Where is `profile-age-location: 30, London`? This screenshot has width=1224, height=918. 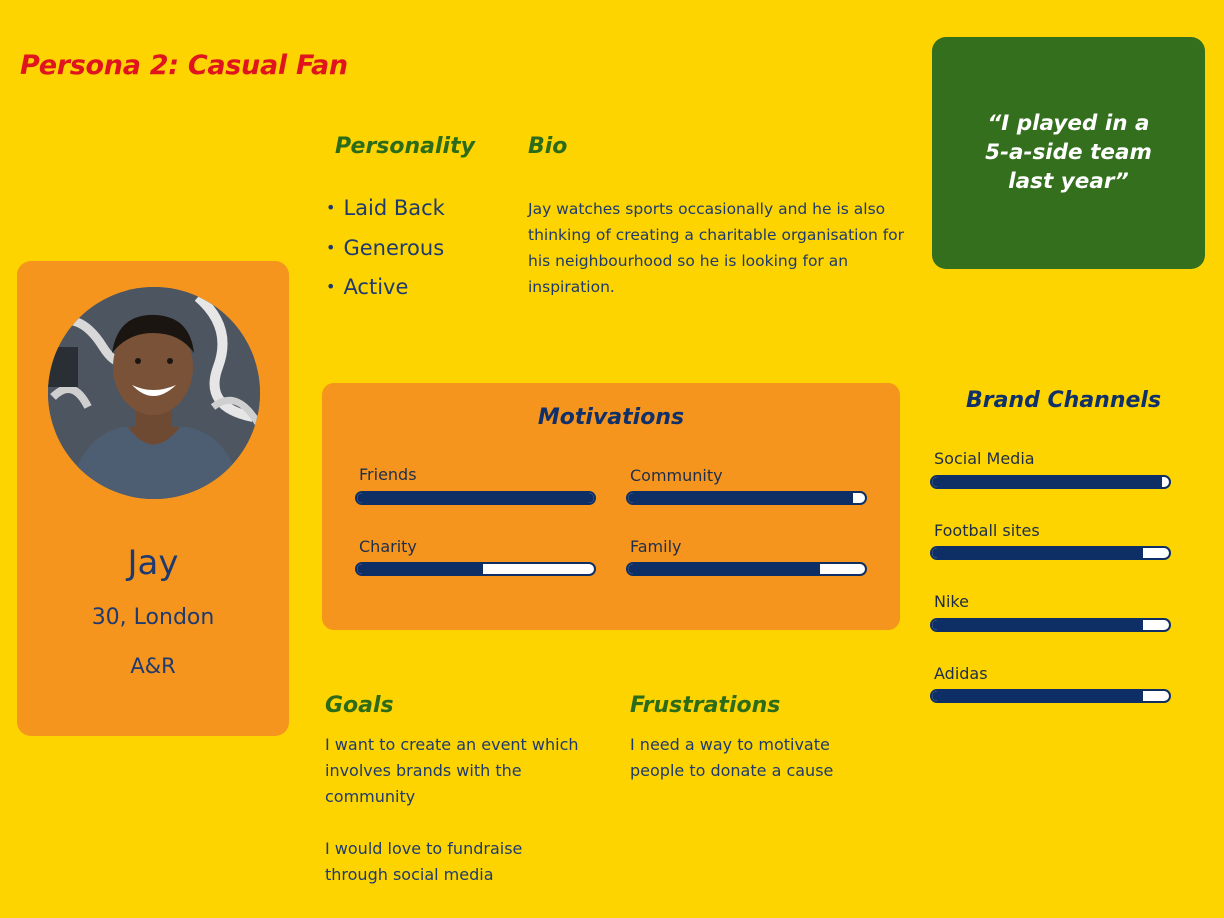
profile-age-location: 30, London is located at coordinates (153, 617).